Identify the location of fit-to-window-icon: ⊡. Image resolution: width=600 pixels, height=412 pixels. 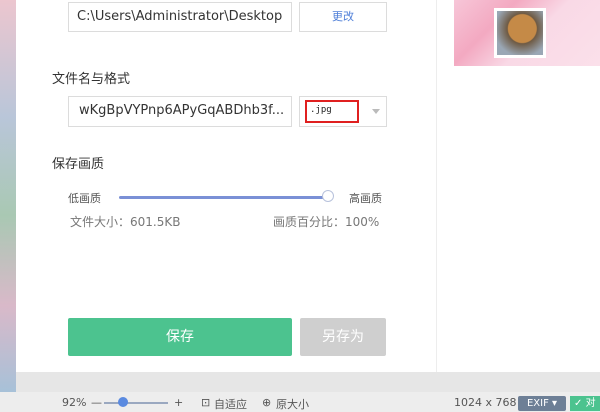
(205, 402).